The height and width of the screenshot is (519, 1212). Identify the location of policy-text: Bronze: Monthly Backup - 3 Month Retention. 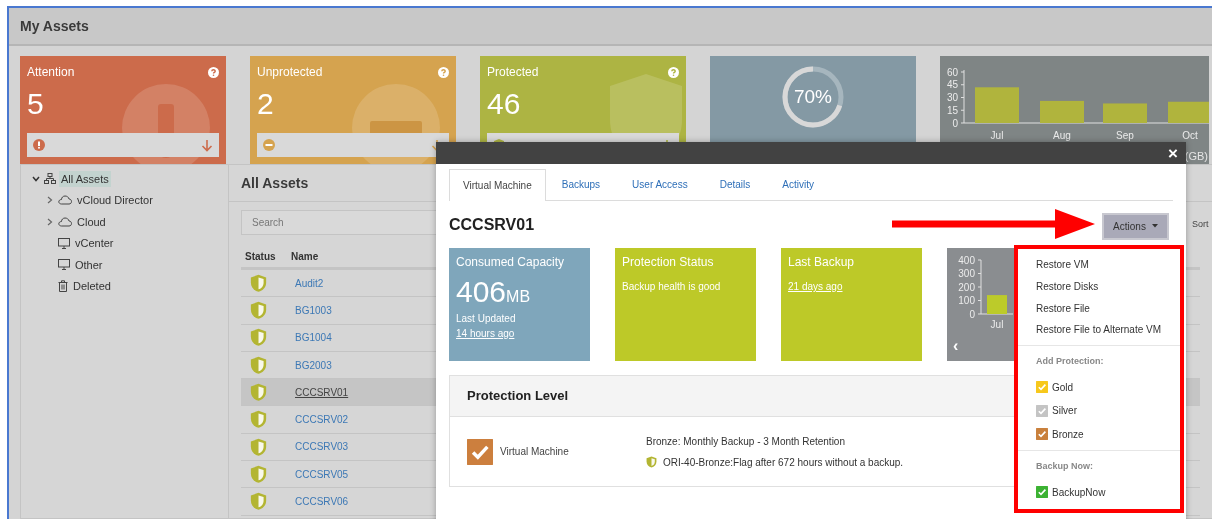
(746, 441).